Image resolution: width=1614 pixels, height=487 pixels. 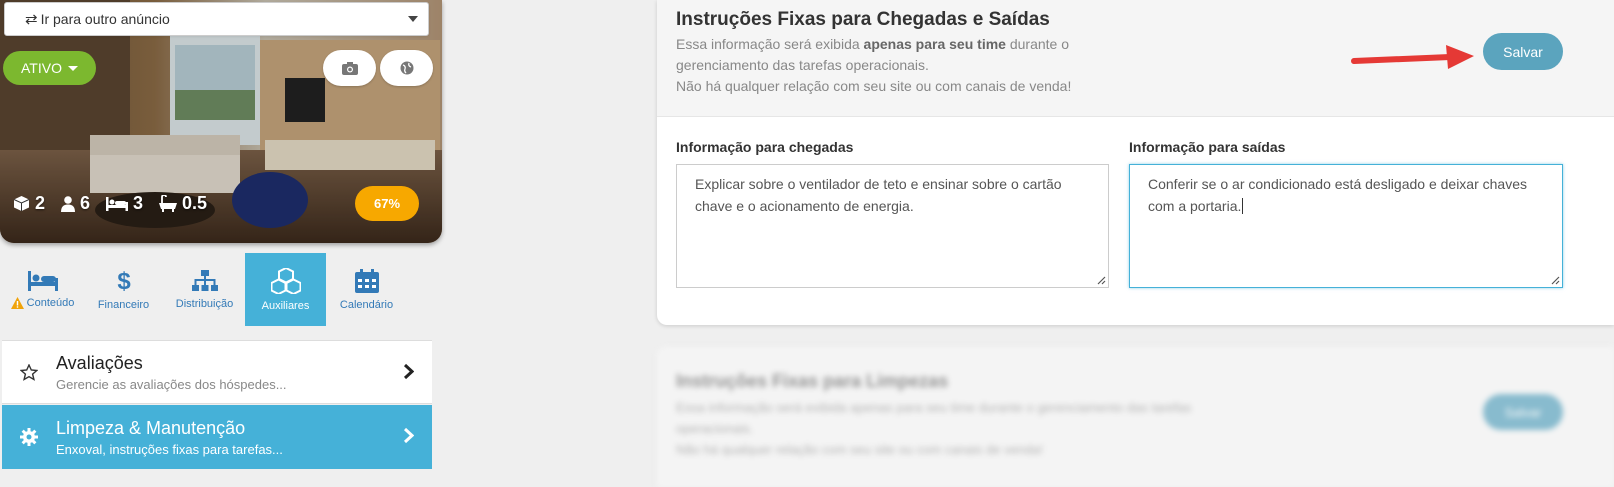 What do you see at coordinates (366, 304) in the screenshot?
I see `tab-calendario-label: Calendário` at bounding box center [366, 304].